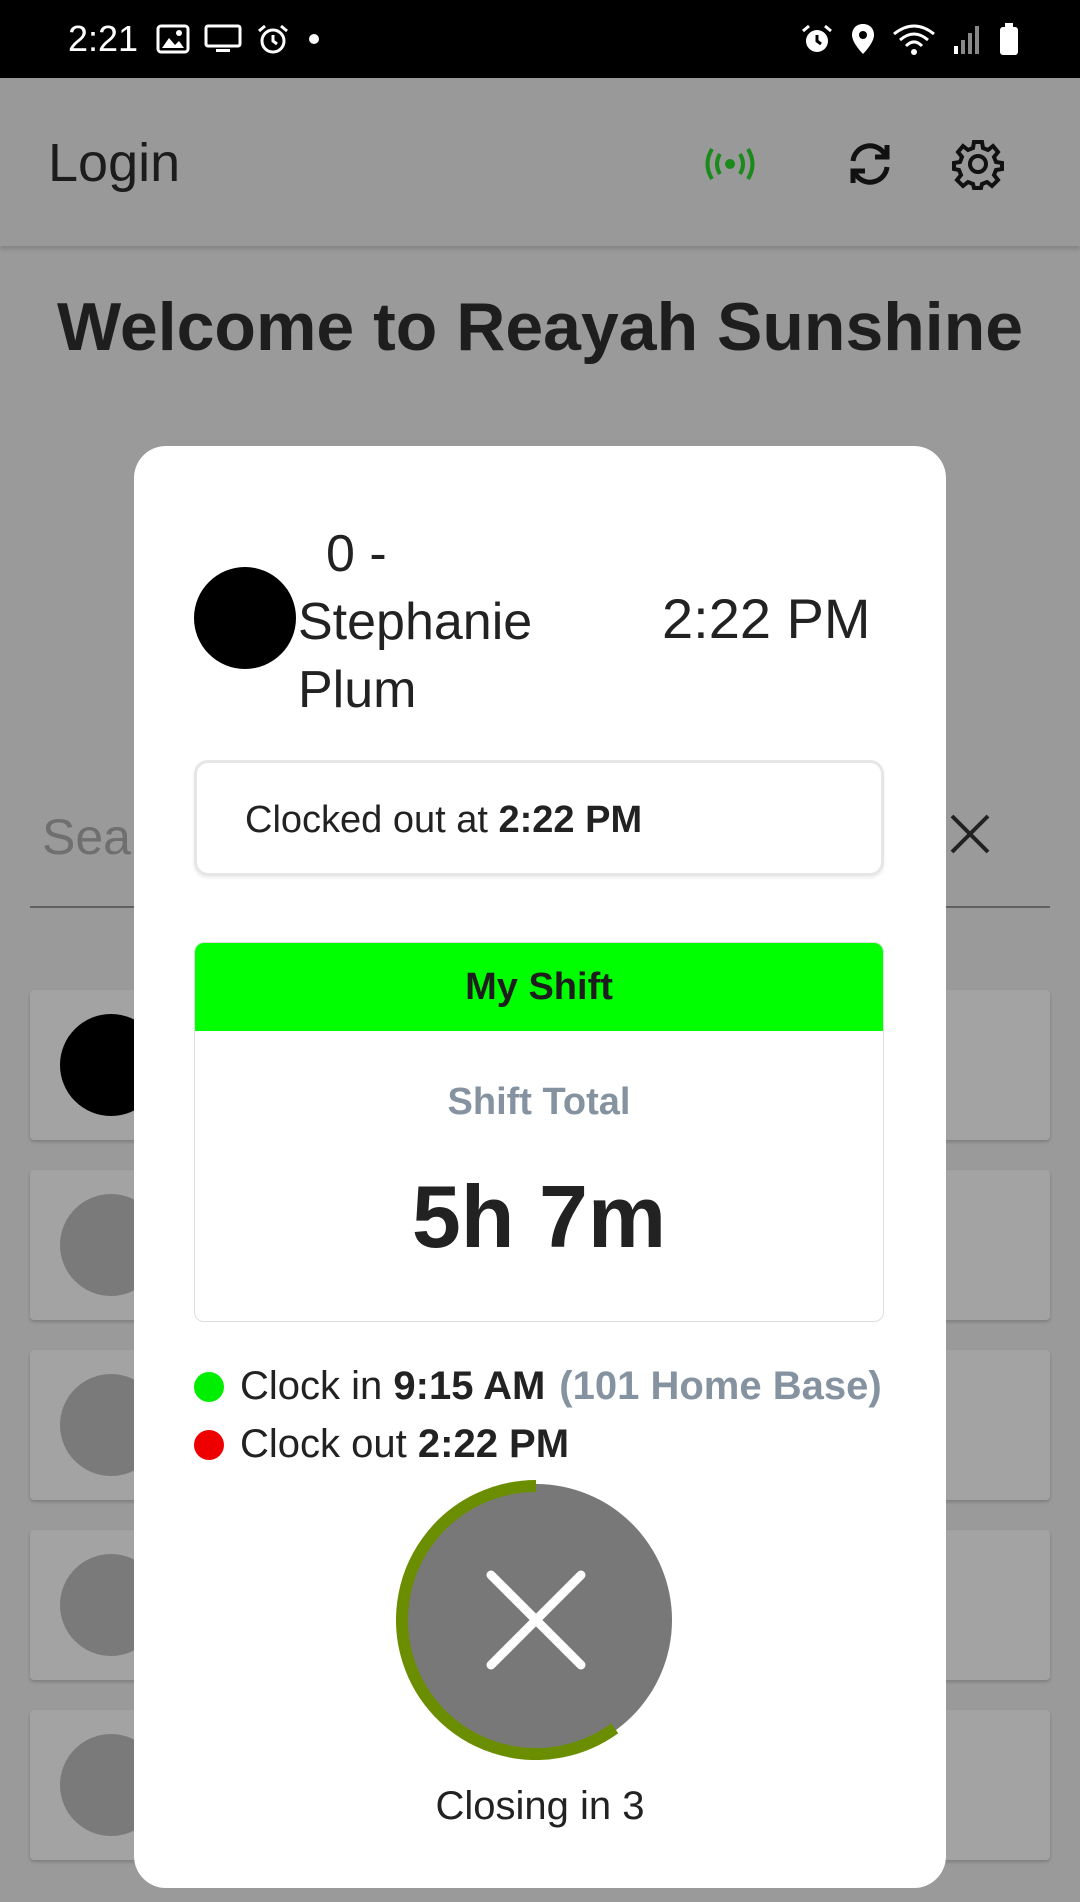  What do you see at coordinates (209, 1386) in the screenshot?
I see `green-status-dot` at bounding box center [209, 1386].